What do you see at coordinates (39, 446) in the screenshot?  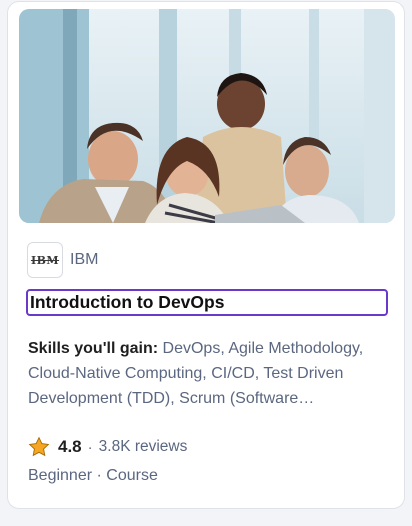 I see `star-icon` at bounding box center [39, 446].